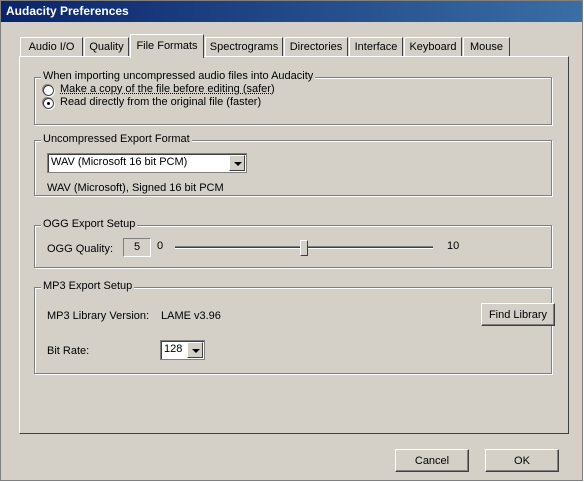  What do you see at coordinates (522, 460) in the screenshot?
I see `ok-button: OK` at bounding box center [522, 460].